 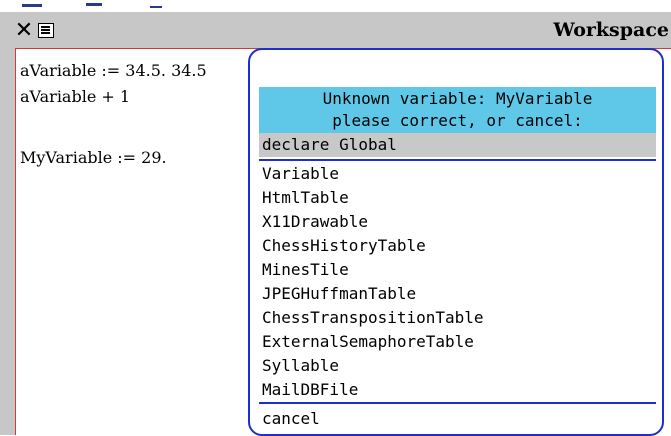 I want to click on cancel-item: cancel, so click(x=291, y=419).